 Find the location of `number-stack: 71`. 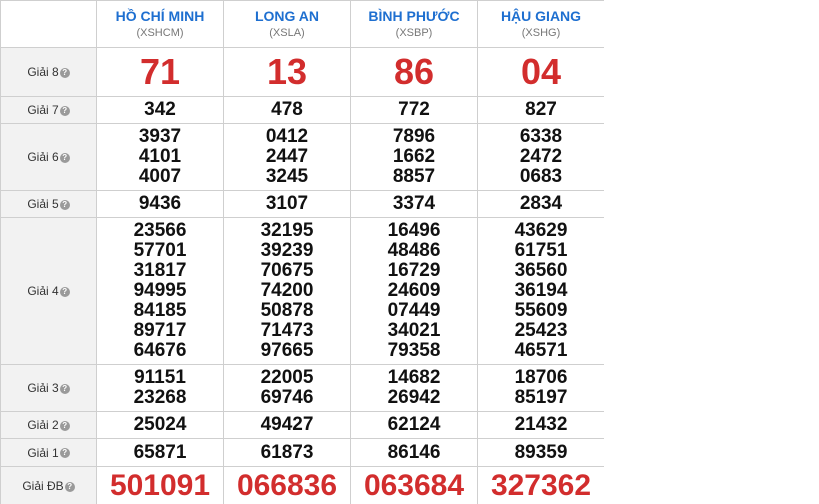

number-stack: 71 is located at coordinates (160, 72).